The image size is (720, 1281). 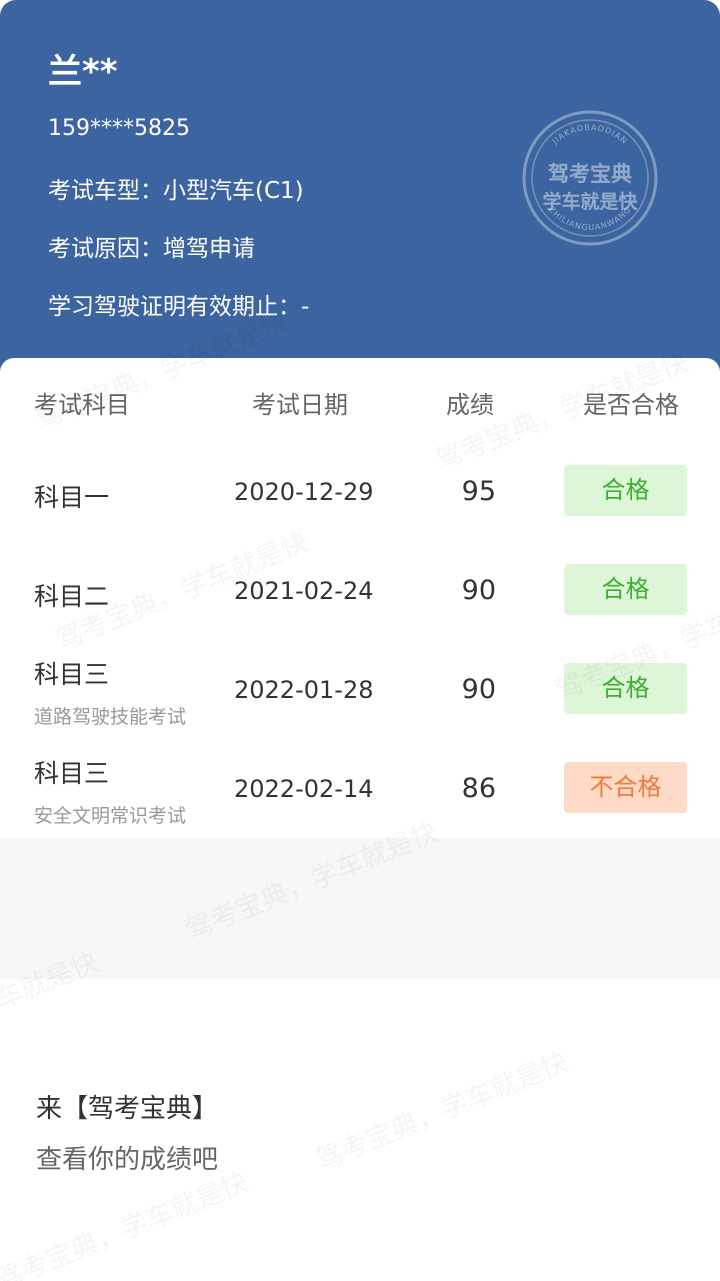 I want to click on row-date: 2020-12-29, so click(x=304, y=492).